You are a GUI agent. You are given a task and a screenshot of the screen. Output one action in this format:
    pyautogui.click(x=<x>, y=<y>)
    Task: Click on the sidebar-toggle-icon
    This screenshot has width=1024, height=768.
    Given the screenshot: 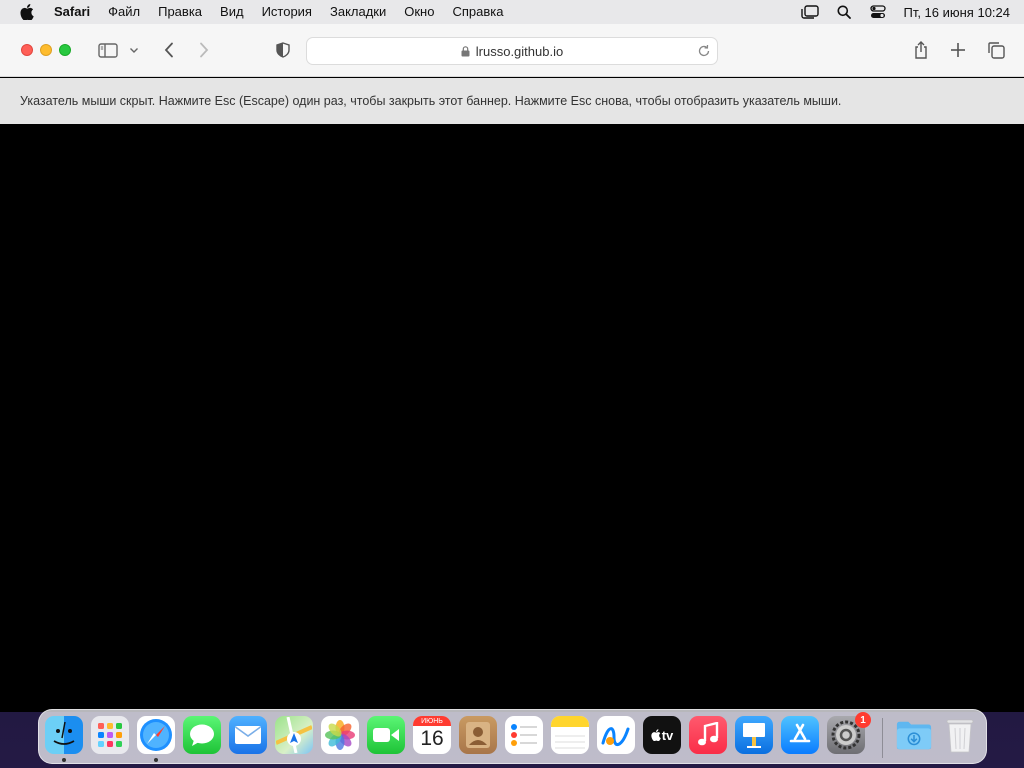 What is the action you would take?
    pyautogui.click(x=108, y=50)
    